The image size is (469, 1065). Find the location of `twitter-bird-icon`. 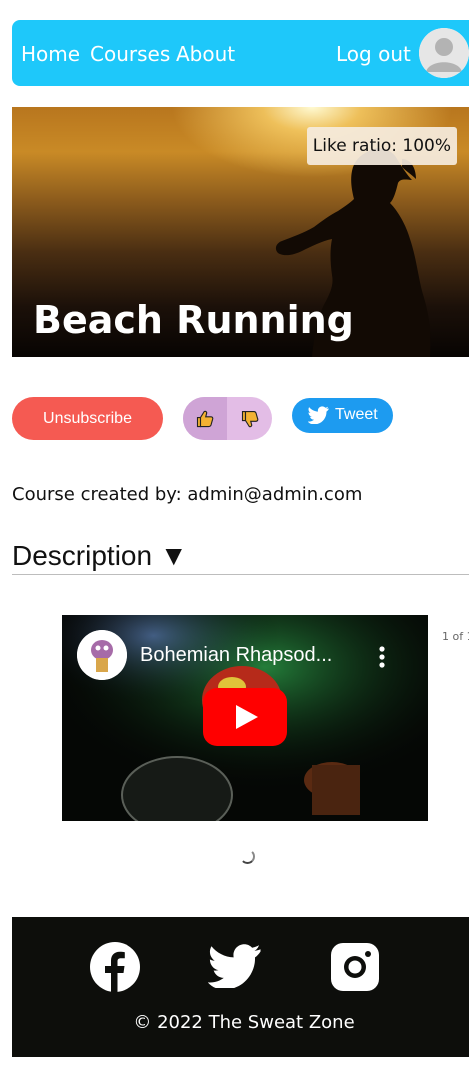

twitter-bird-icon is located at coordinates (318, 415).